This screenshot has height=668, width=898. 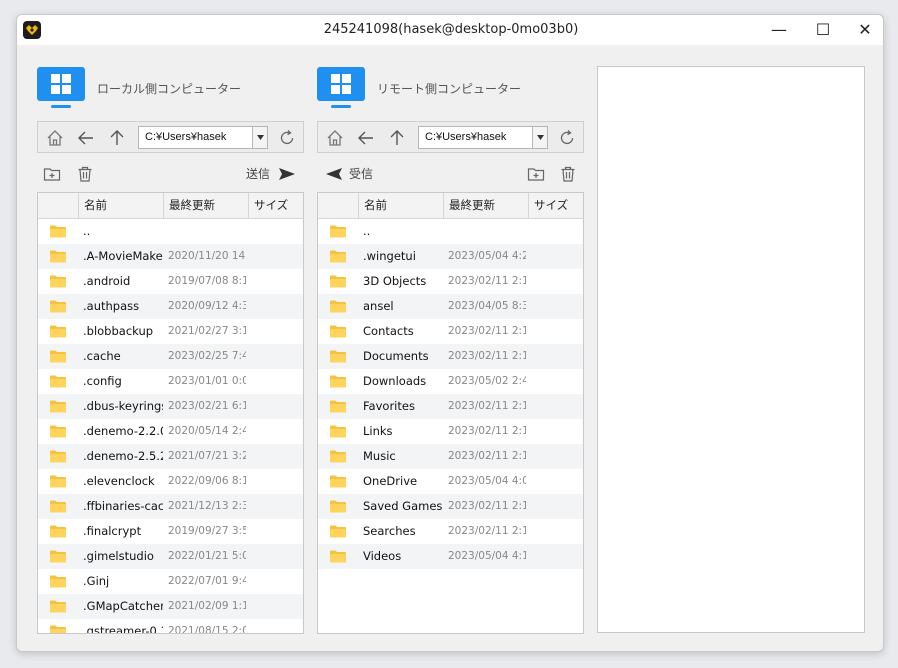 What do you see at coordinates (170, 431) in the screenshot?
I see `table-row: .denemo-2.2.0 2020/05/14 2:40` at bounding box center [170, 431].